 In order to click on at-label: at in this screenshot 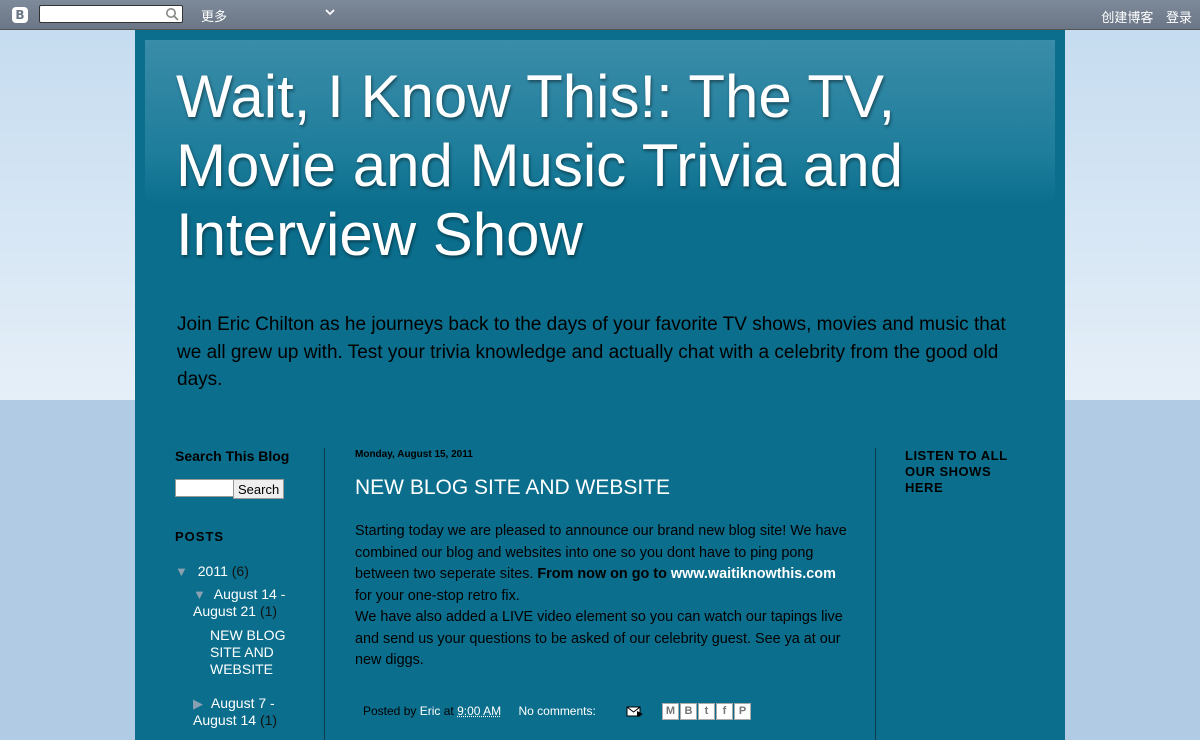, I will do `click(448, 711)`.